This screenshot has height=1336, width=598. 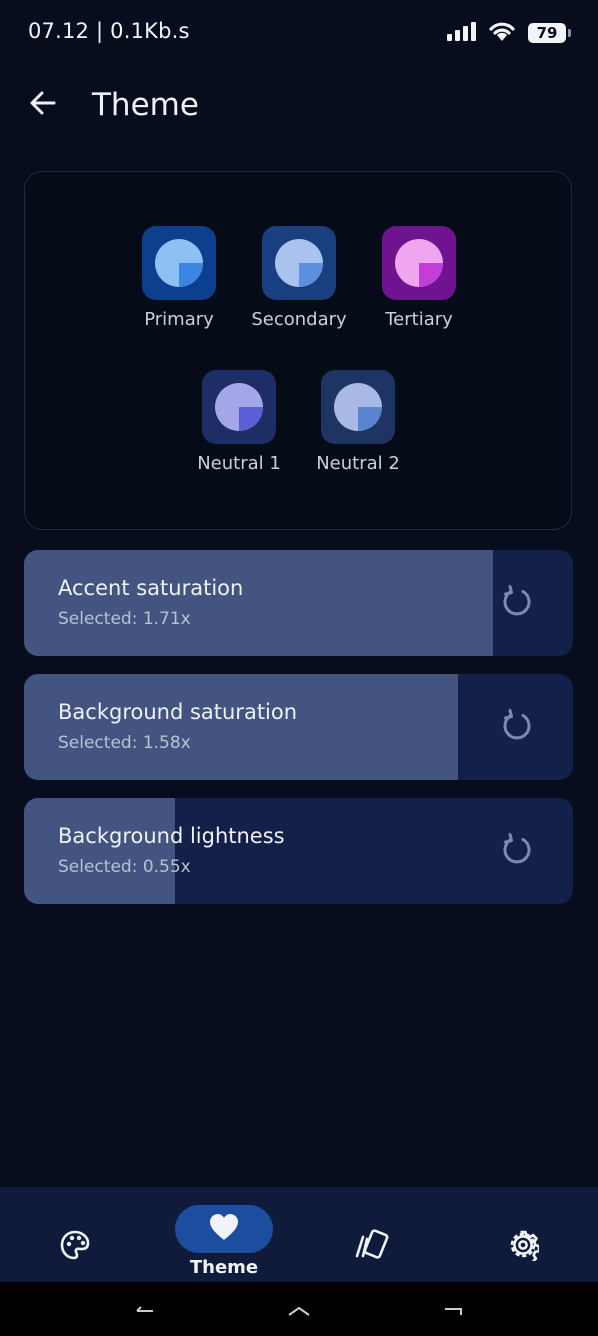 What do you see at coordinates (453, 1310) in the screenshot?
I see `system-recents-key` at bounding box center [453, 1310].